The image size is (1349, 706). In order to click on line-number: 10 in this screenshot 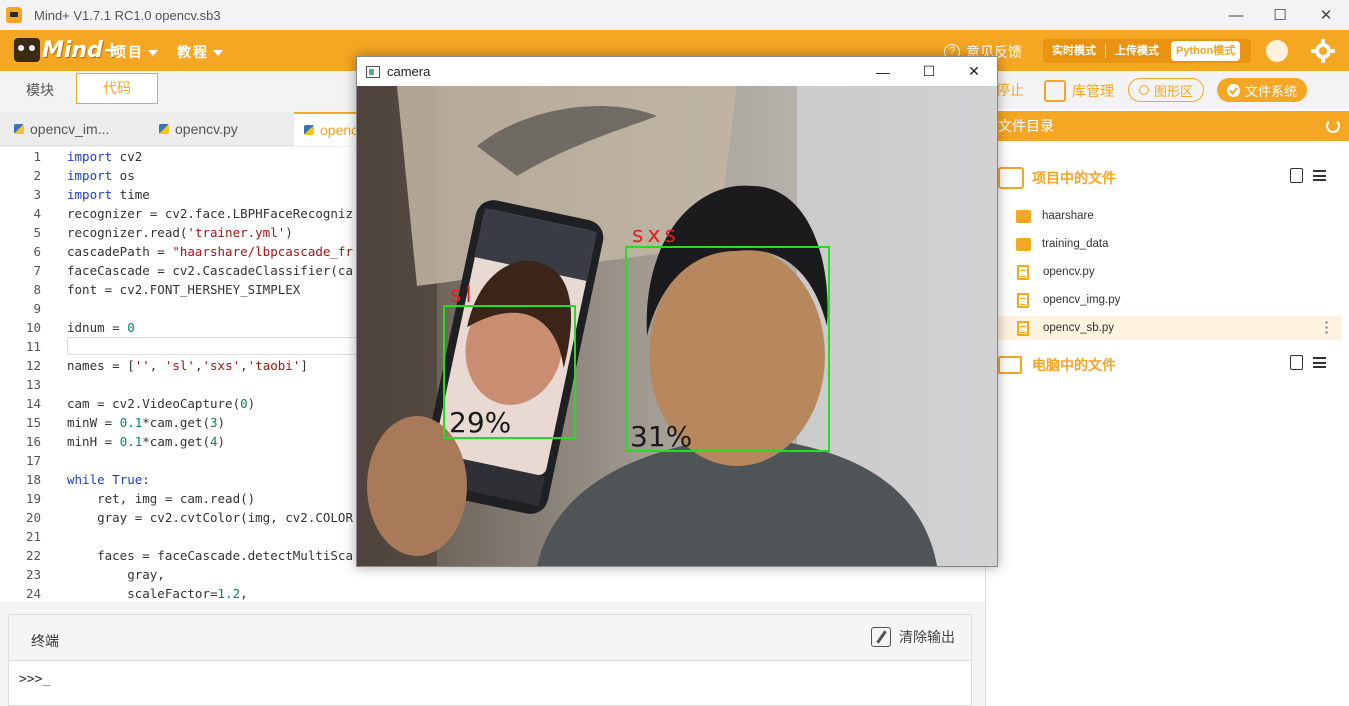, I will do `click(33, 327)`.